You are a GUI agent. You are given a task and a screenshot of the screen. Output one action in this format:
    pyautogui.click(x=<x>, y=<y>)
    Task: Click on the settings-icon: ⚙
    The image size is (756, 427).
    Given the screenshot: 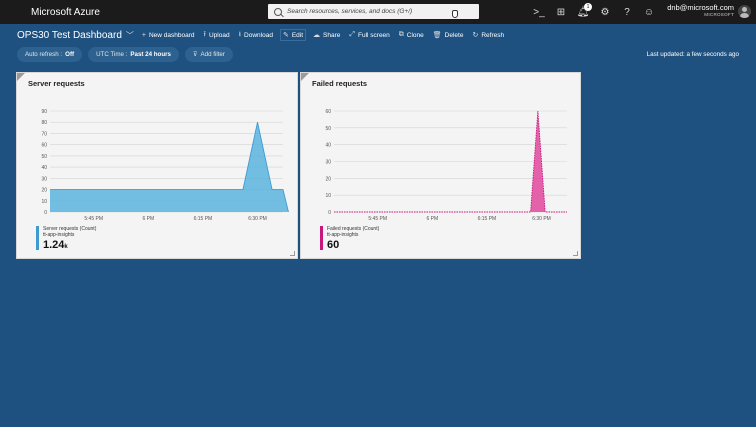 What is the action you would take?
    pyautogui.click(x=605, y=12)
    